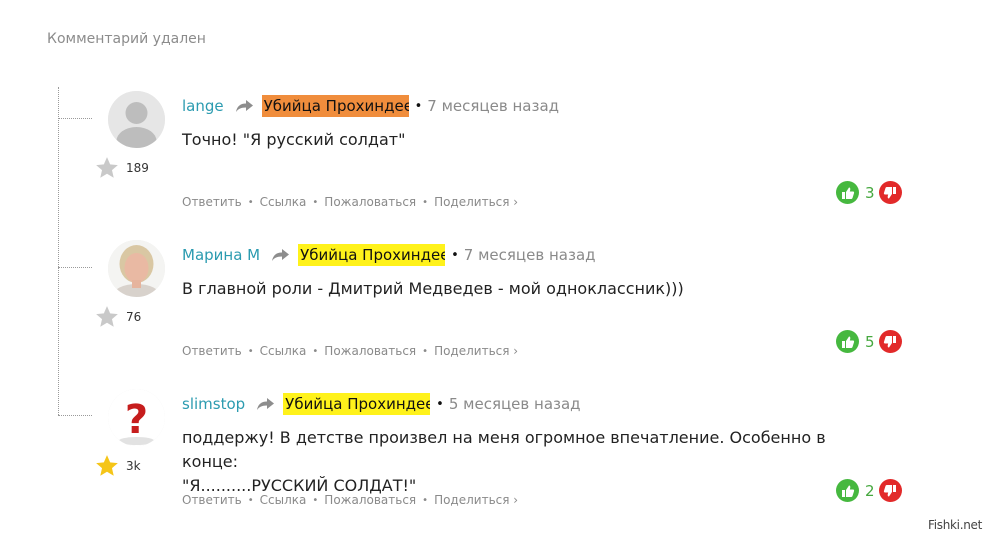 The height and width of the screenshot is (540, 993). What do you see at coordinates (294, 139) in the screenshot?
I see `comment-text: Точно! "Я русский солдат"` at bounding box center [294, 139].